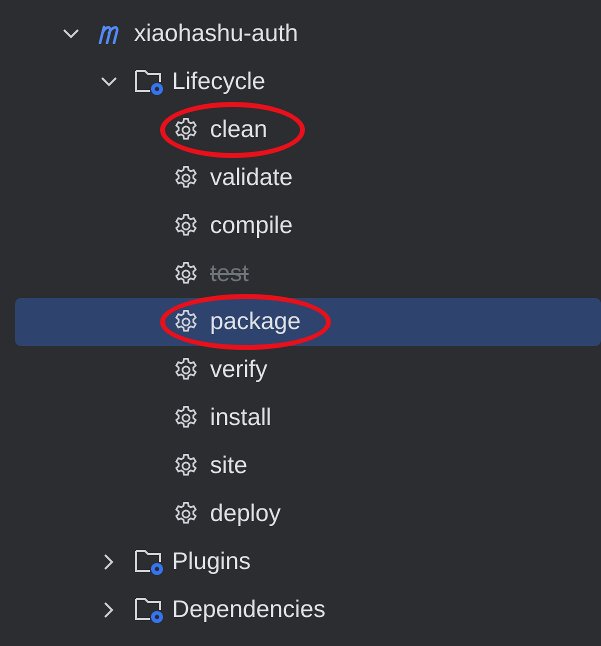 The height and width of the screenshot is (646, 601). What do you see at coordinates (308, 226) in the screenshot?
I see `tree-row: compile` at bounding box center [308, 226].